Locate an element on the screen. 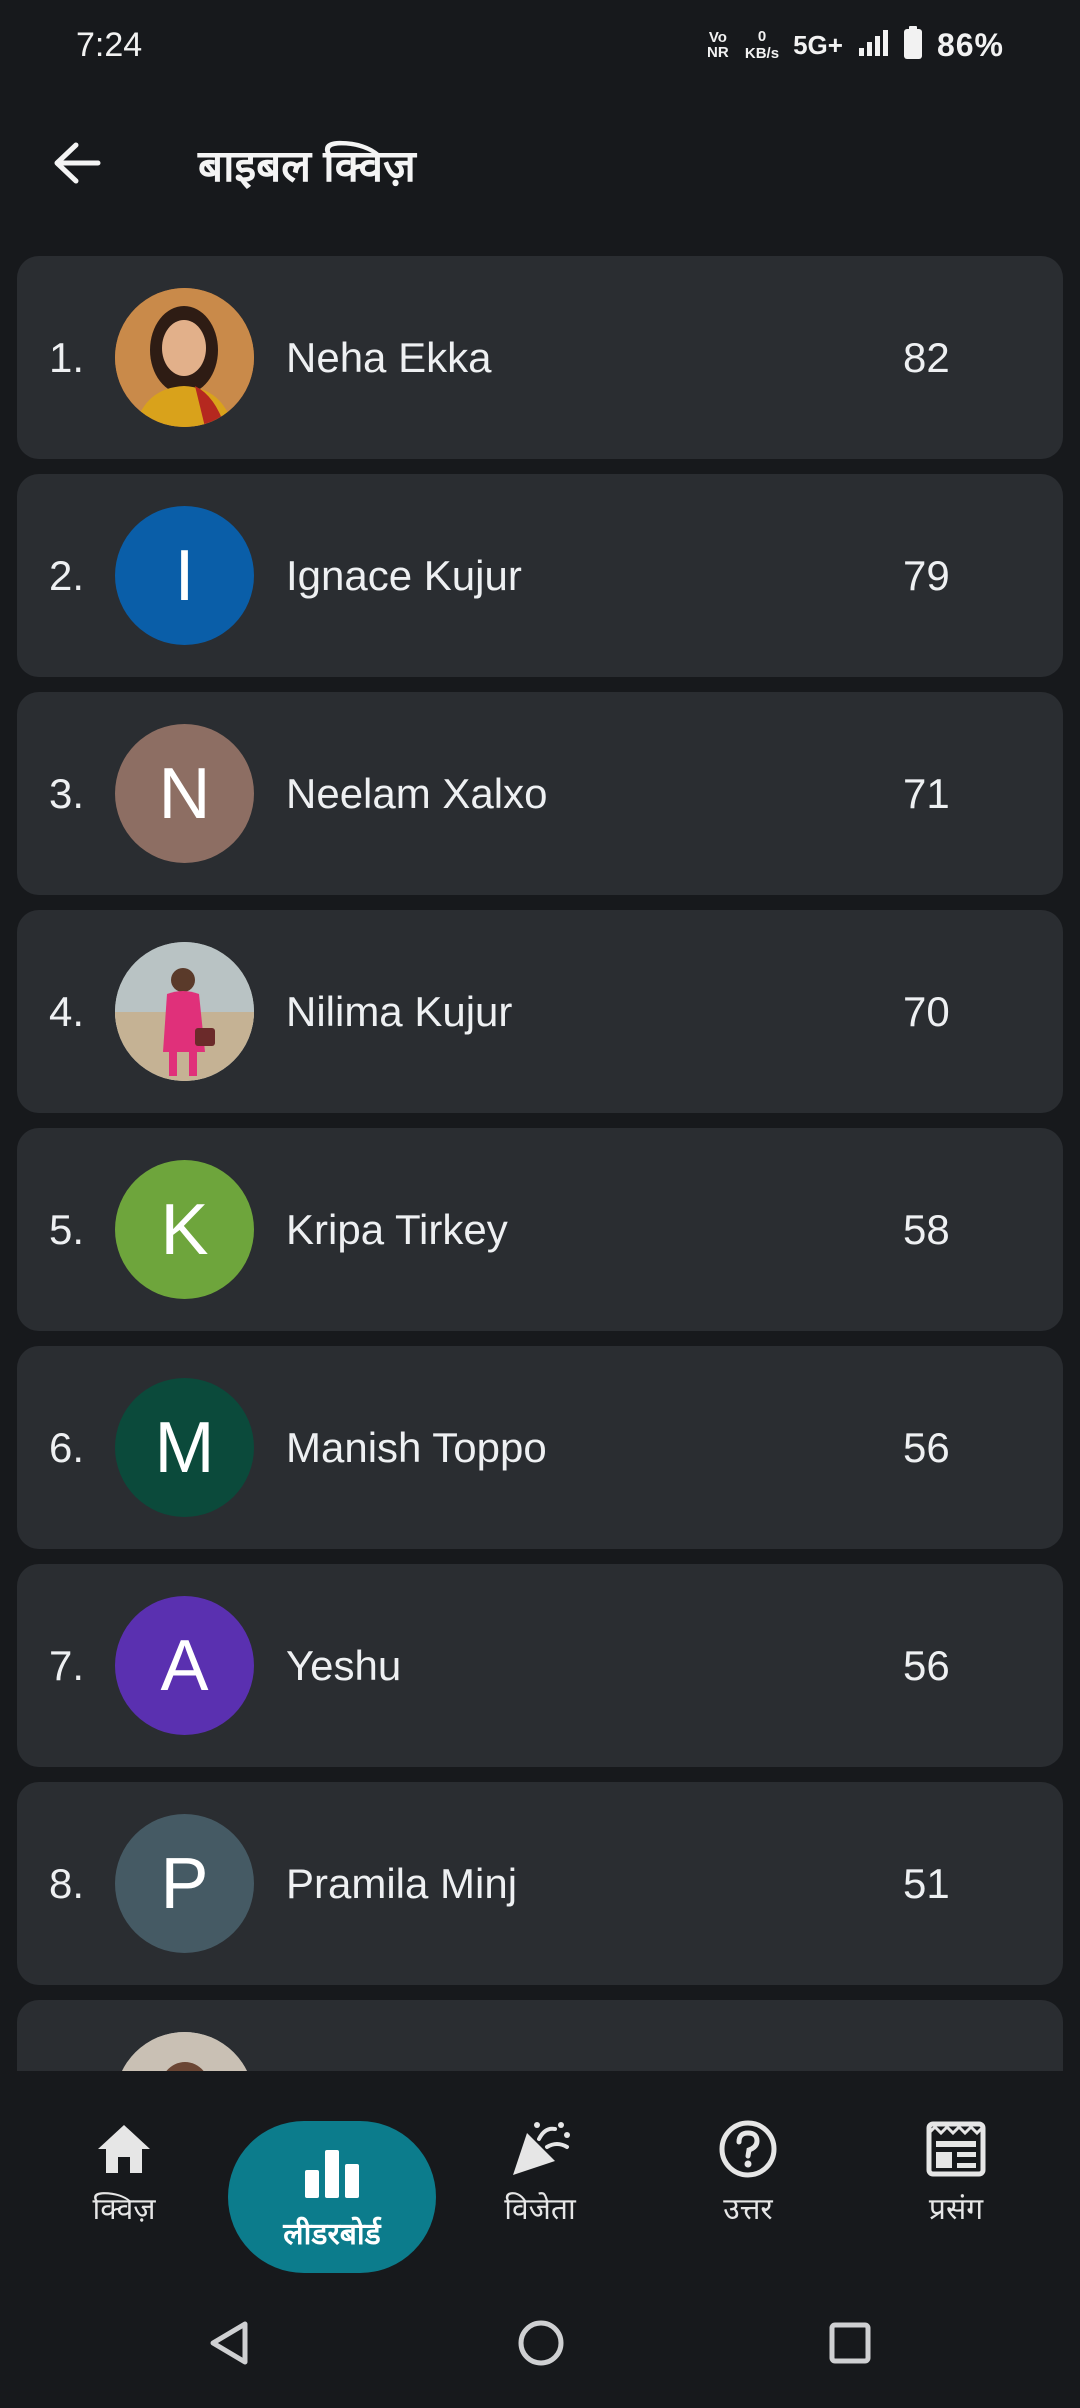 This screenshot has width=1080, height=2408. network-speed: 0 KB/s is located at coordinates (762, 45).